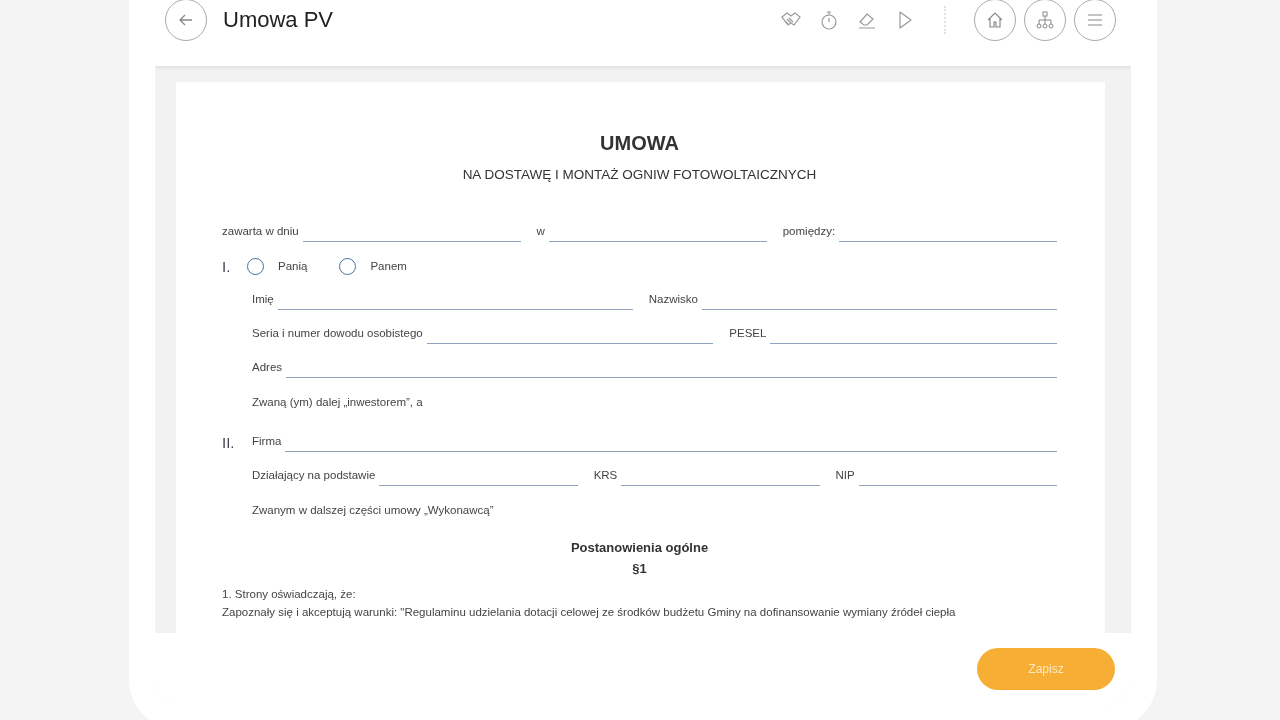 This screenshot has width=1280, height=720. Describe the element at coordinates (639, 143) in the screenshot. I see `document-title: UMOWA` at that location.